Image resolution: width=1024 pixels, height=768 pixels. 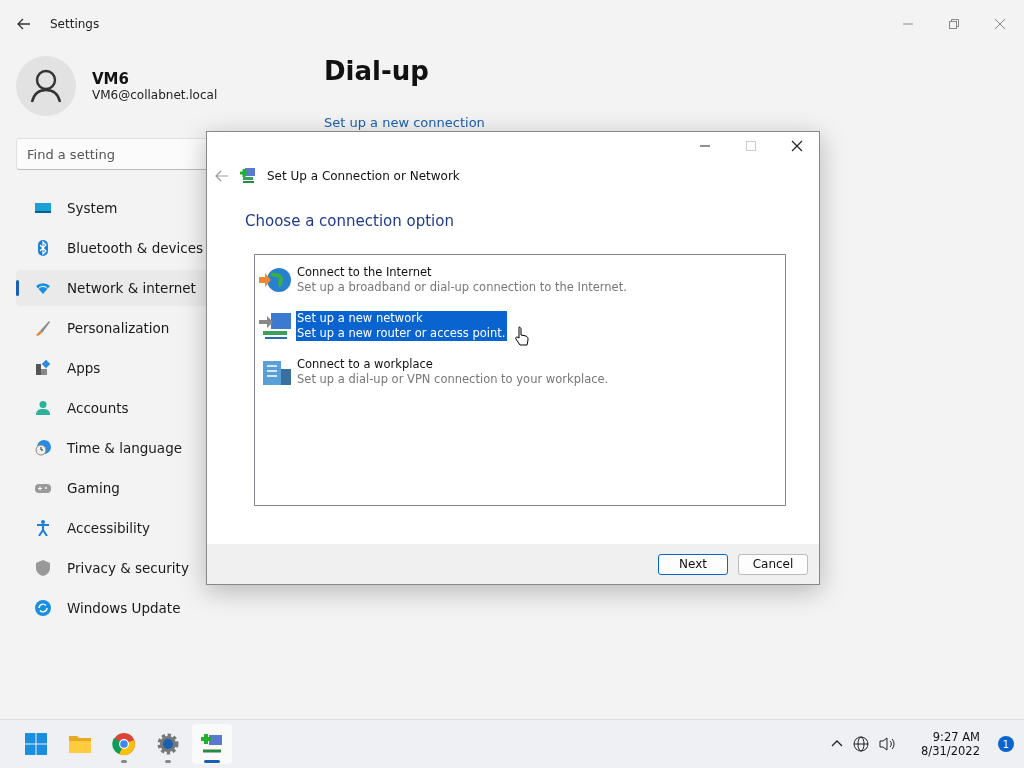 I want to click on option-description: Set up a new router or access point., so click(x=401, y=333).